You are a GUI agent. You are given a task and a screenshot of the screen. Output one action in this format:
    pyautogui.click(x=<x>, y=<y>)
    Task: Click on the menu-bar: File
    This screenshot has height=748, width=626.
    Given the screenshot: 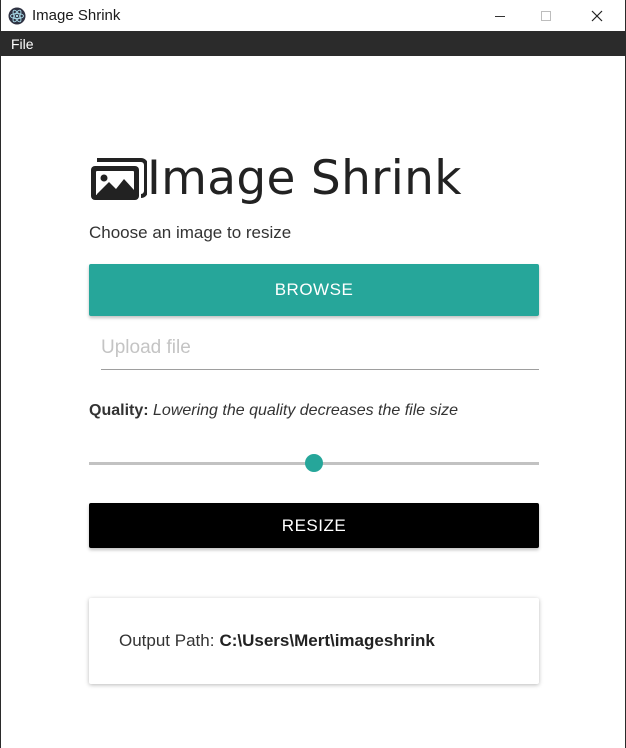 What is the action you would take?
    pyautogui.click(x=313, y=43)
    